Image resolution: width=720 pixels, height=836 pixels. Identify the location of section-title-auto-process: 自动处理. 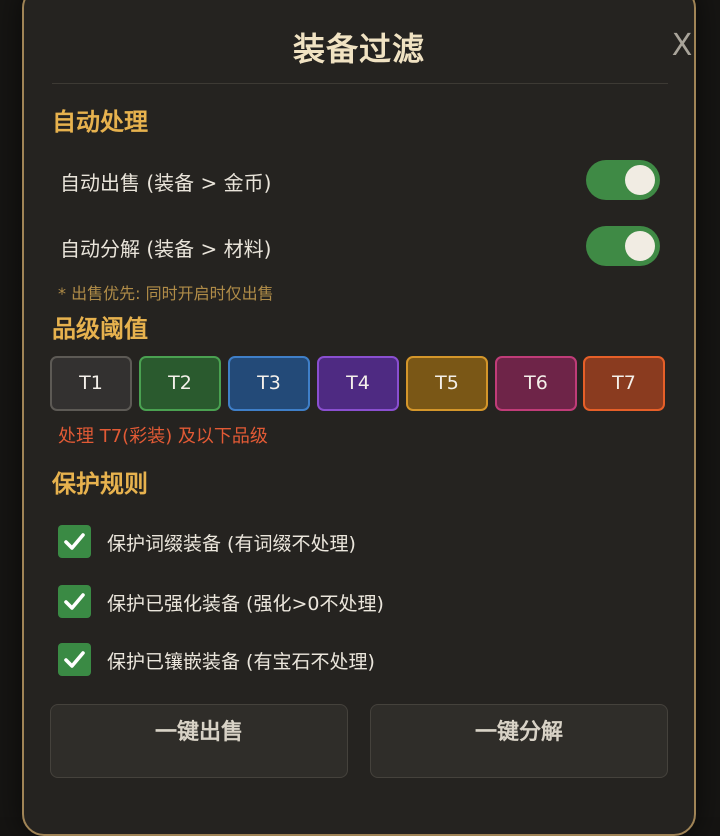
(100, 119).